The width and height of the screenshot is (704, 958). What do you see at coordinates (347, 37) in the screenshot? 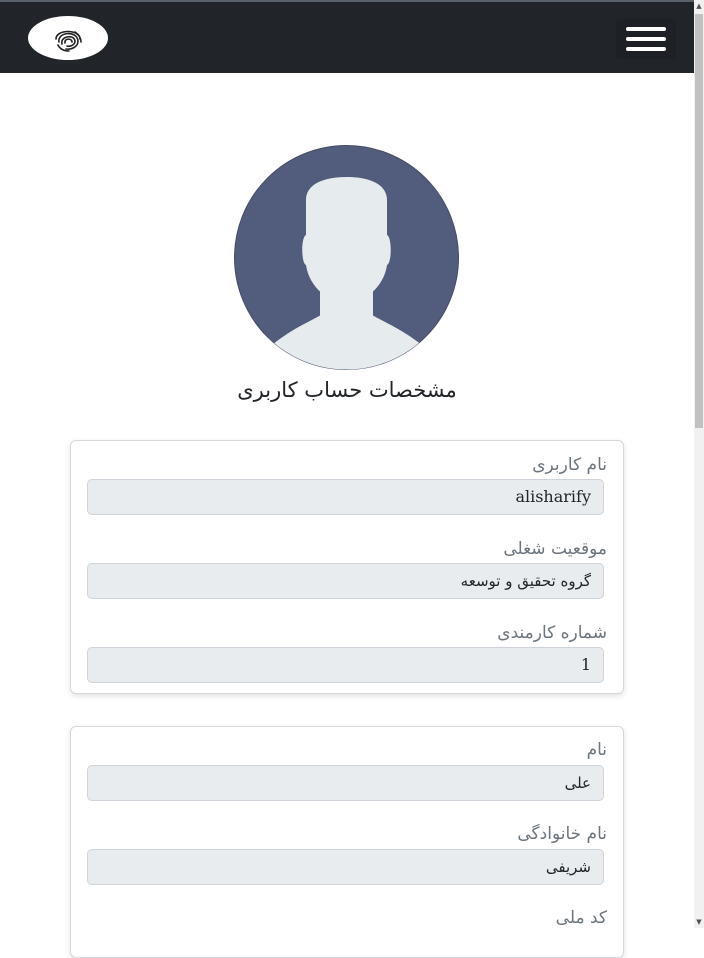
I see `navbar` at bounding box center [347, 37].